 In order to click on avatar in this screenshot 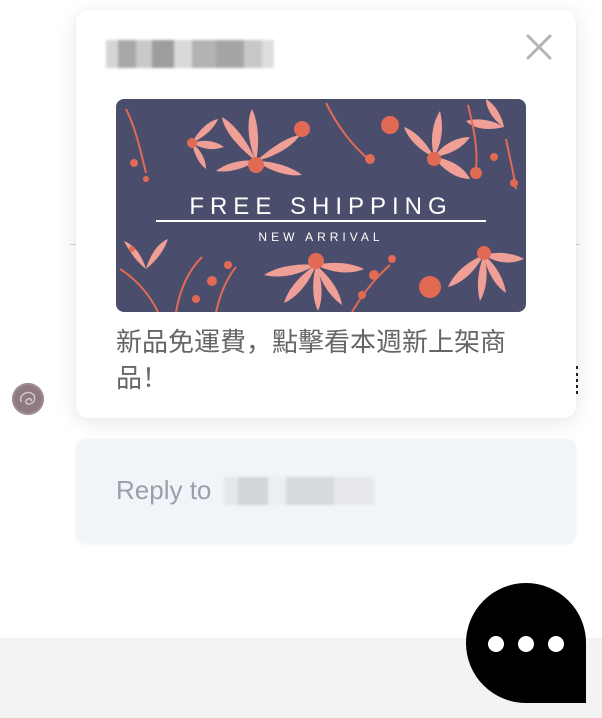, I will do `click(28, 399)`.